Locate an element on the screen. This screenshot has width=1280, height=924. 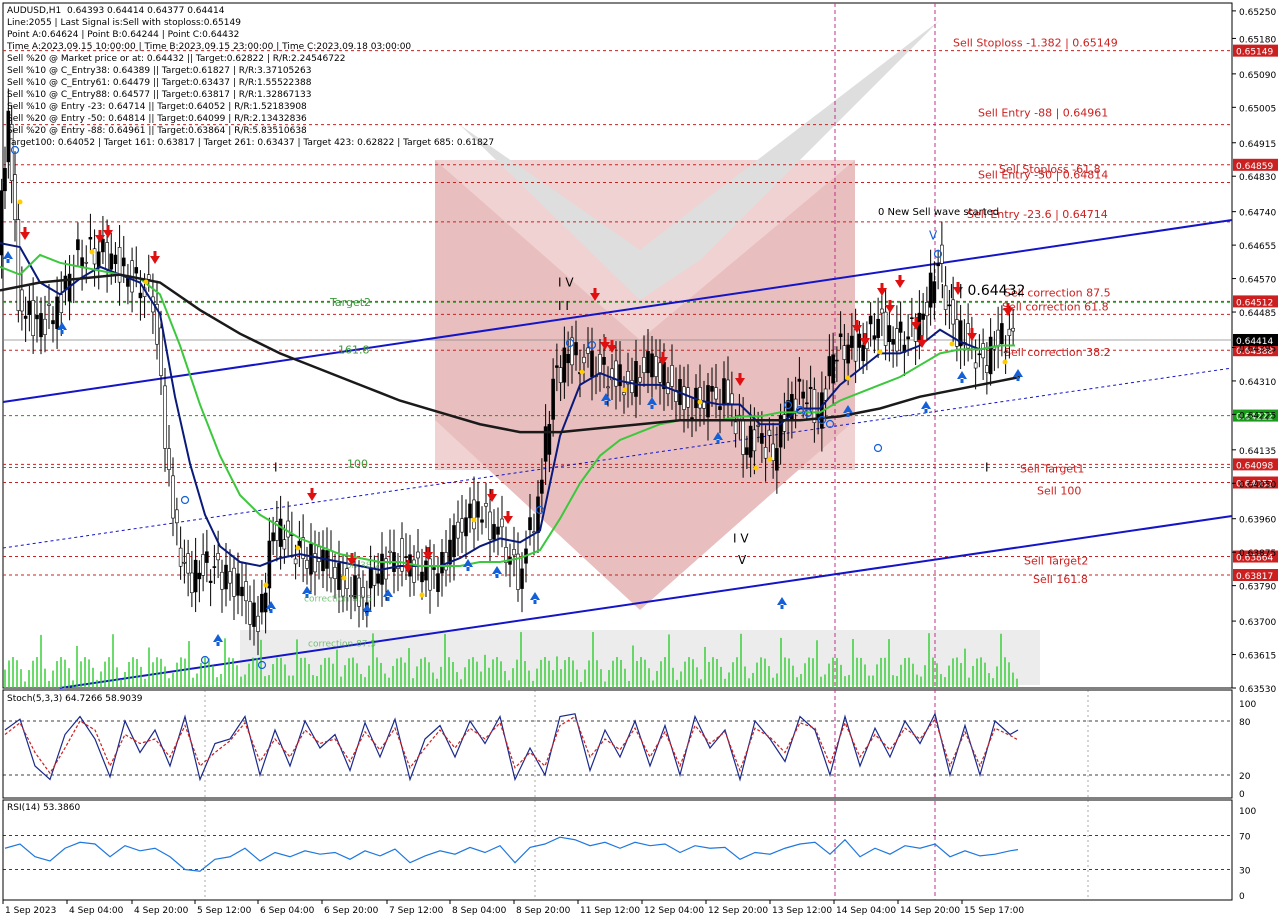
sell100-level-label: Sell 100 is located at coordinates (1059, 491).